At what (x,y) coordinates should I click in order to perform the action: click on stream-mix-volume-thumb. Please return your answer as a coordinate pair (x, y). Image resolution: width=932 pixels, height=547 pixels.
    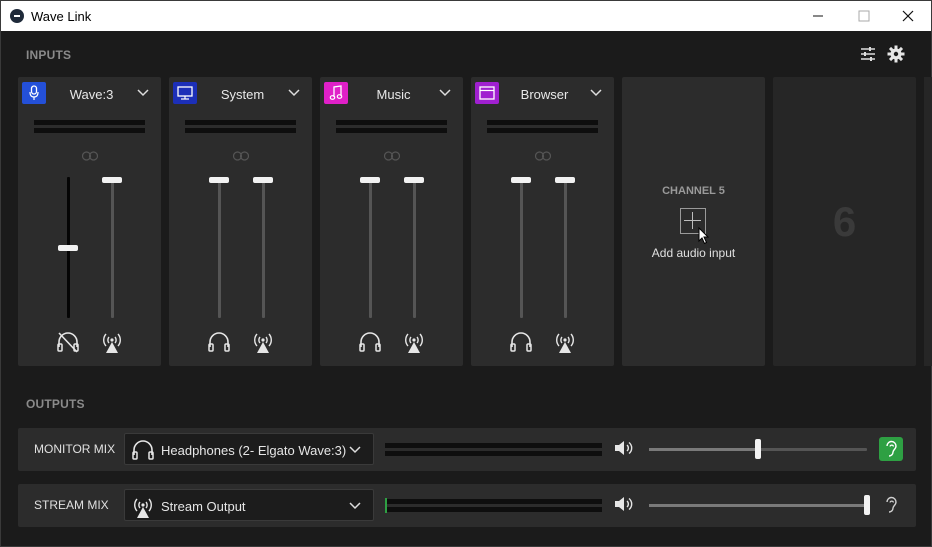
    Looking at the image, I should click on (867, 505).